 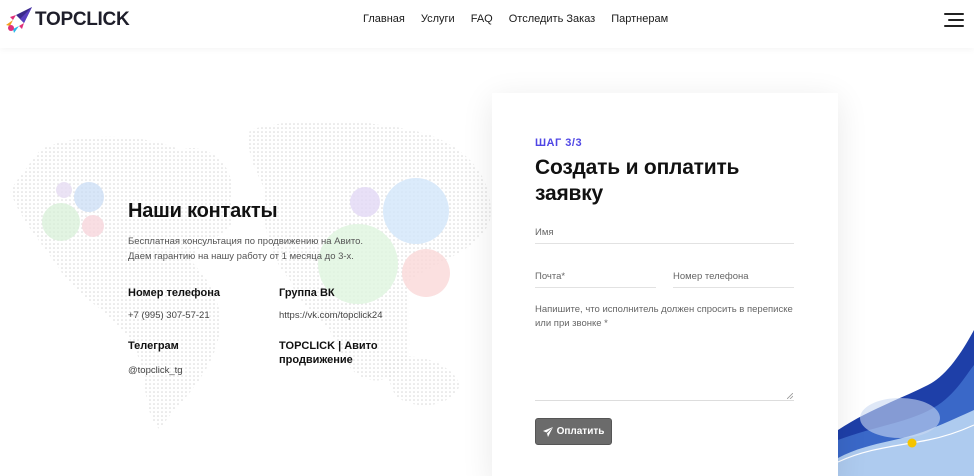 What do you see at coordinates (954, 20) in the screenshot?
I see `menu-burger-icon` at bounding box center [954, 20].